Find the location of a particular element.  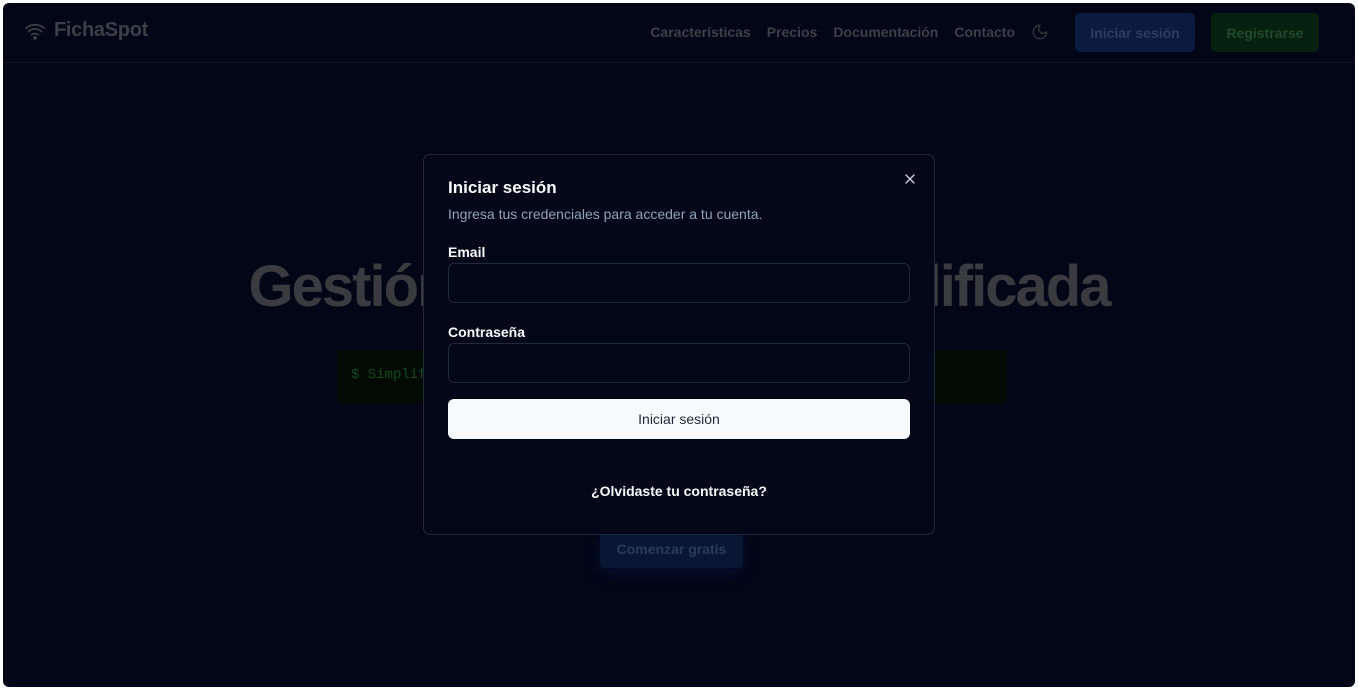

dialog-title: Iniciar sesión is located at coordinates (502, 187).